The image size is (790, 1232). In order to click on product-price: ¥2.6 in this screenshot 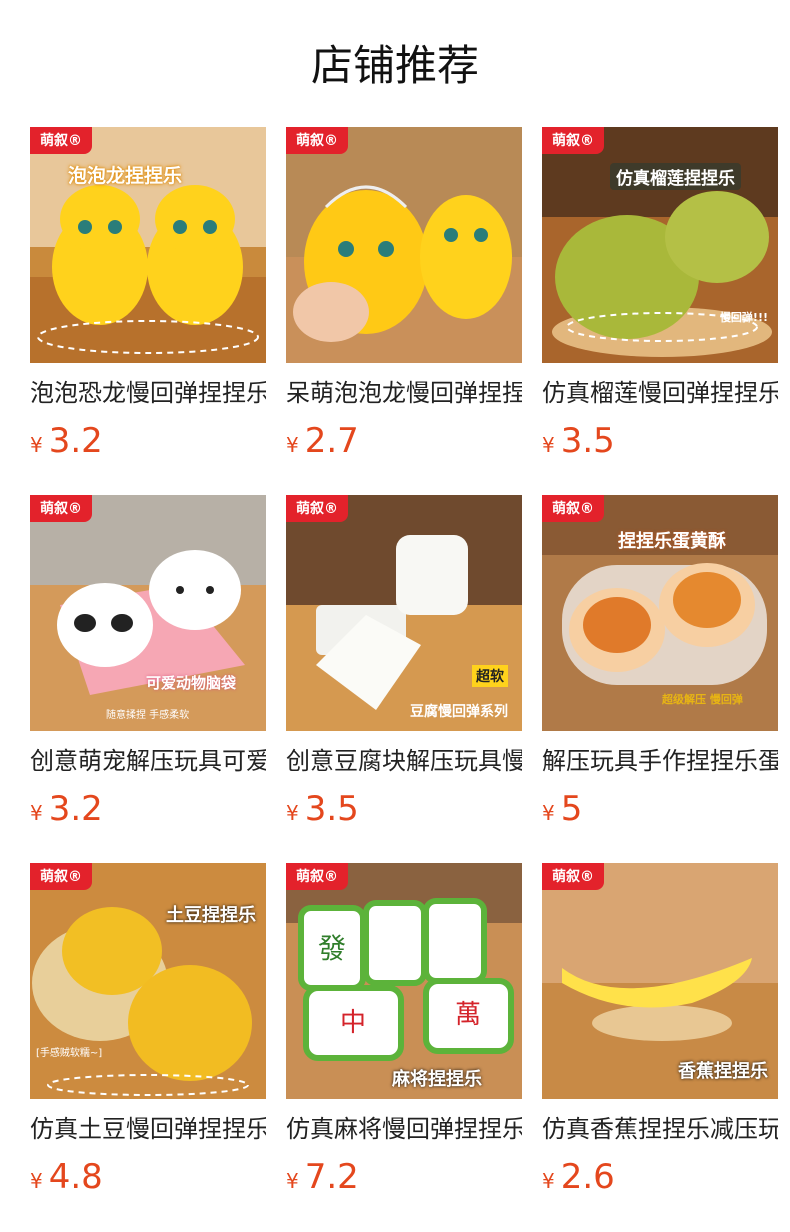, I will do `click(578, 1177)`.